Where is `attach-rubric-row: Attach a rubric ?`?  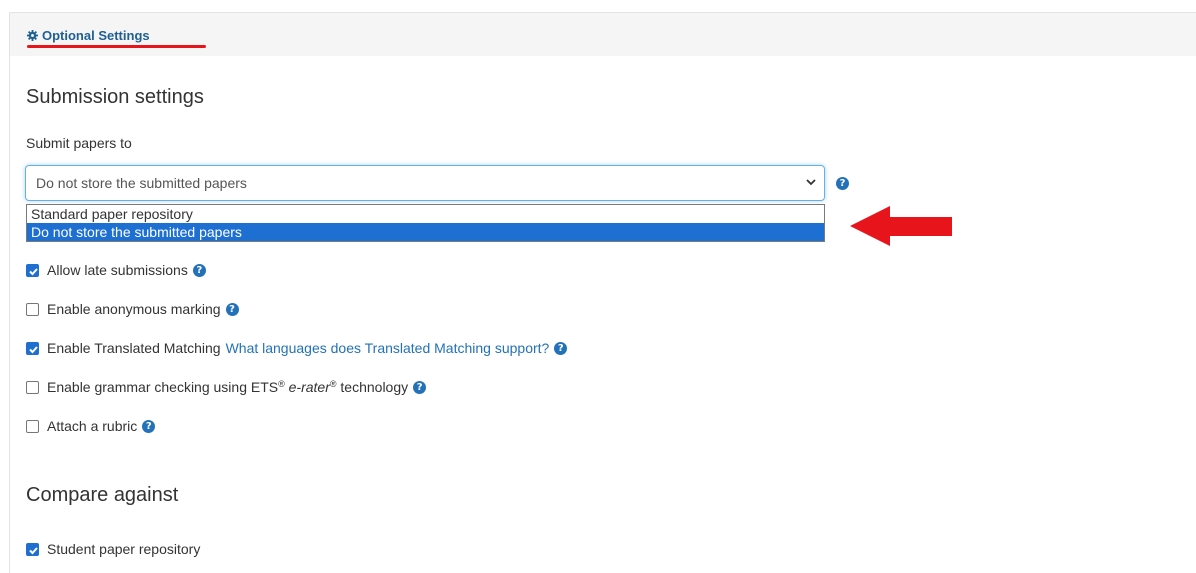
attach-rubric-row: Attach a rubric ? is located at coordinates (91, 426).